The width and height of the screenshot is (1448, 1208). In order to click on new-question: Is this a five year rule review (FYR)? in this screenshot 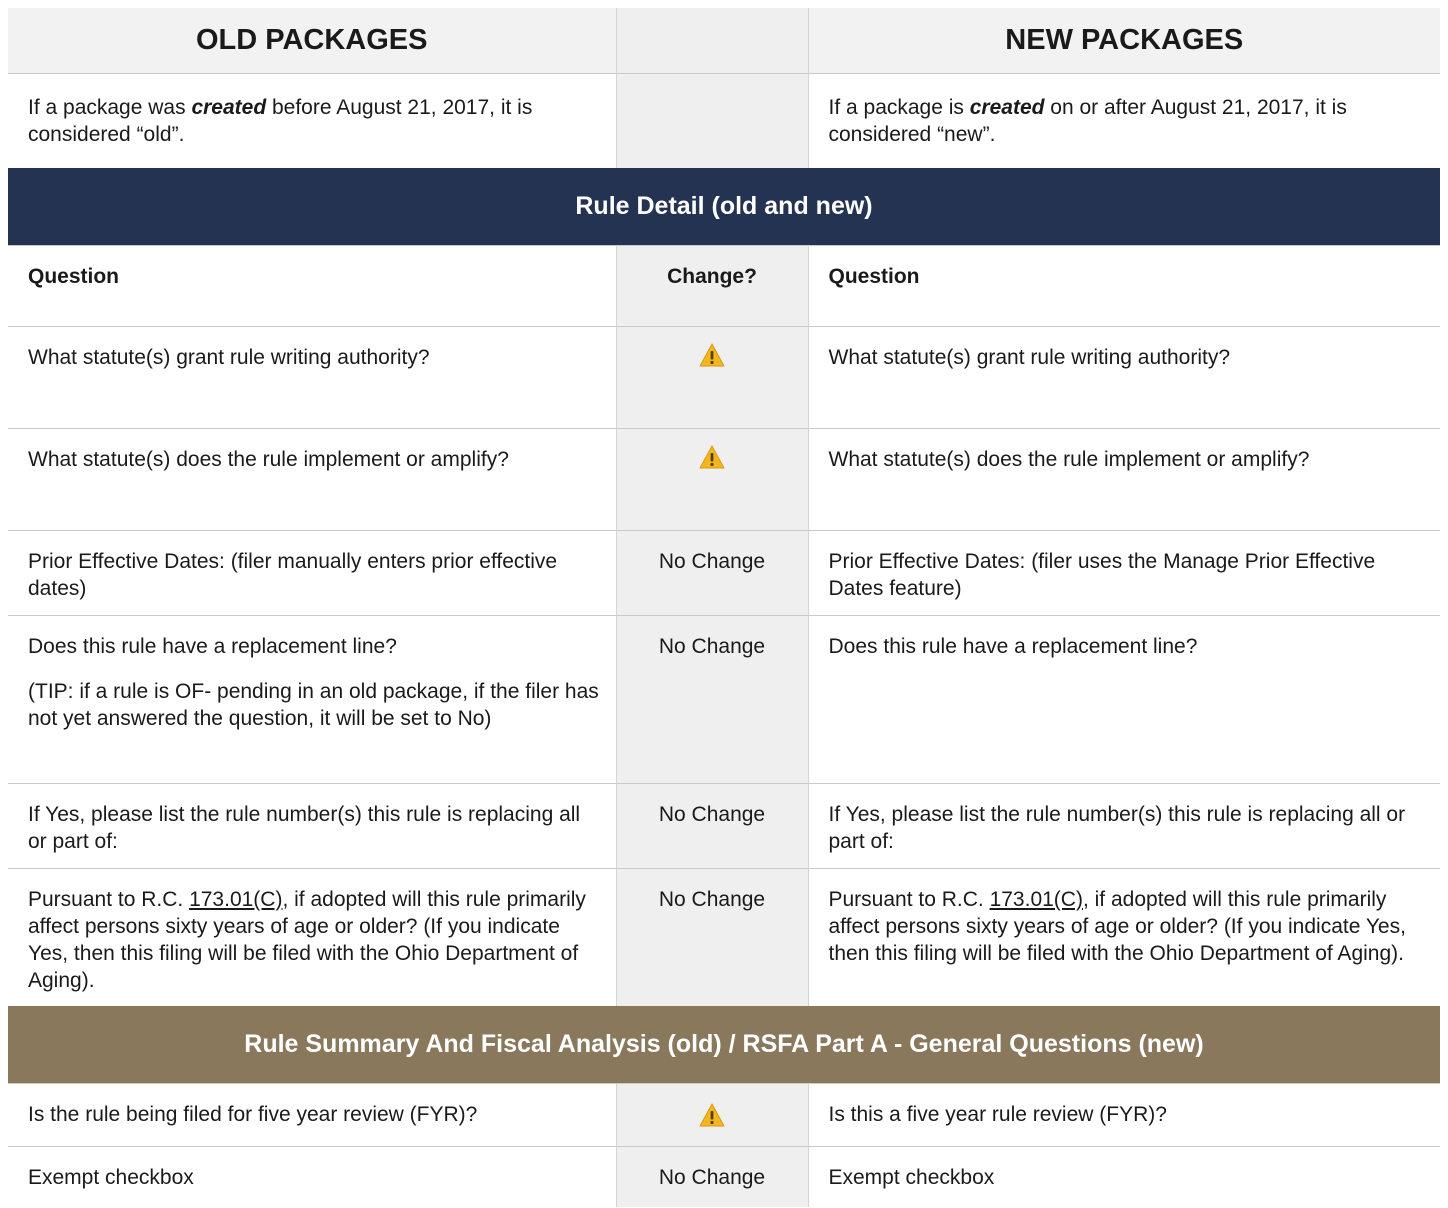, I will do `click(1124, 1115)`.